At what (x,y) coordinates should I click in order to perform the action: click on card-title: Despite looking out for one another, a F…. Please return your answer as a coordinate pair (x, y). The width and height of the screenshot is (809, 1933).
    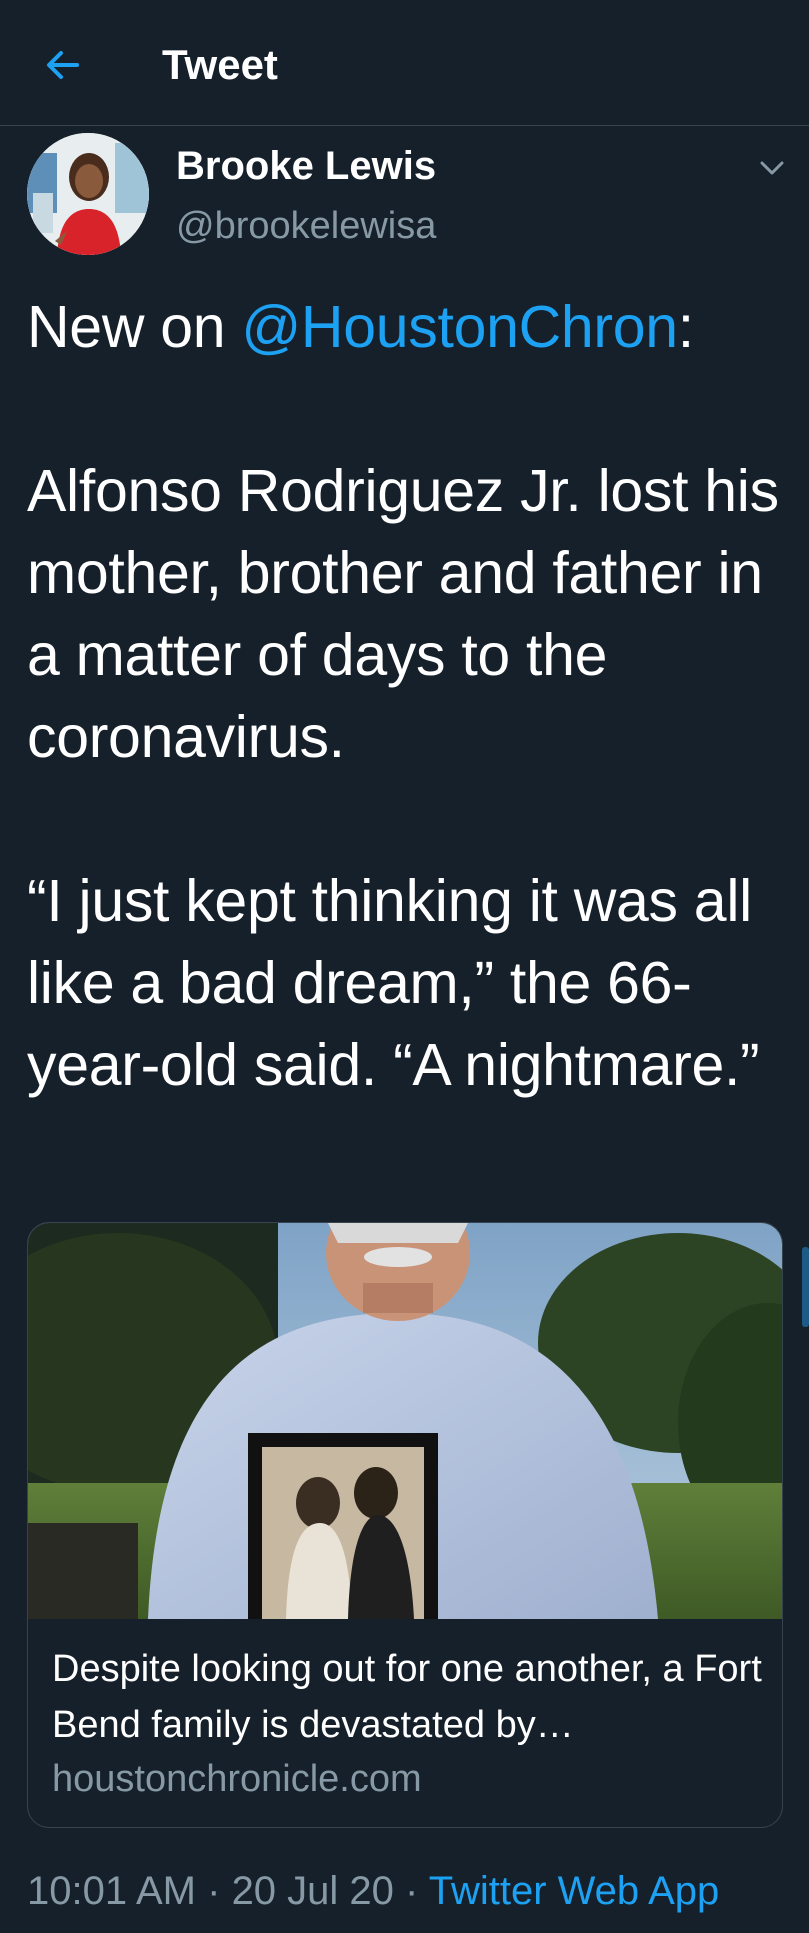
    Looking at the image, I should click on (410, 1697).